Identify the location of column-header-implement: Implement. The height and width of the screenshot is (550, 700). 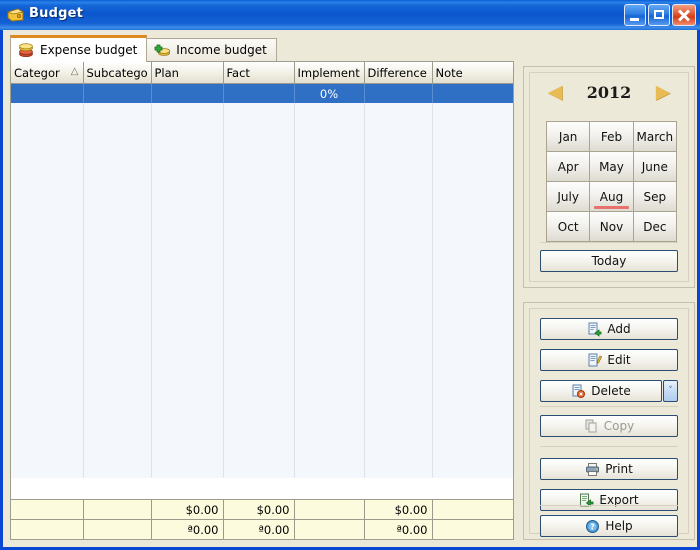
(329, 73).